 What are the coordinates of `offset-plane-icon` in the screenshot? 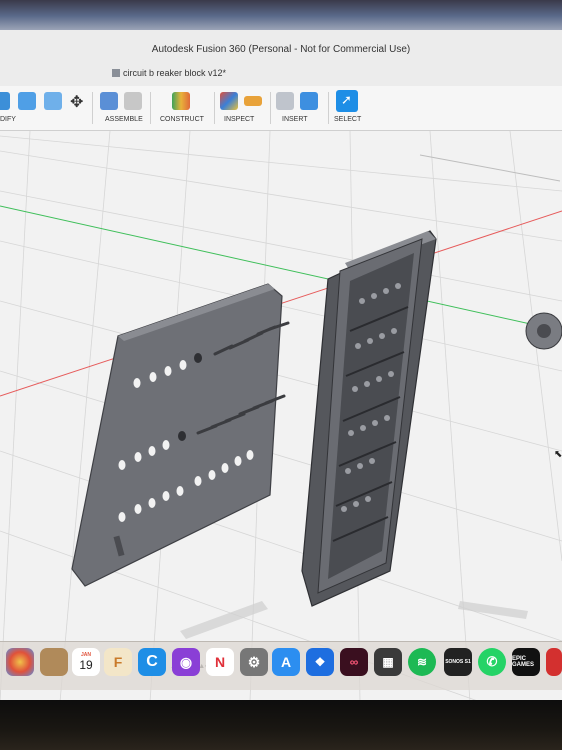 It's located at (181, 101).